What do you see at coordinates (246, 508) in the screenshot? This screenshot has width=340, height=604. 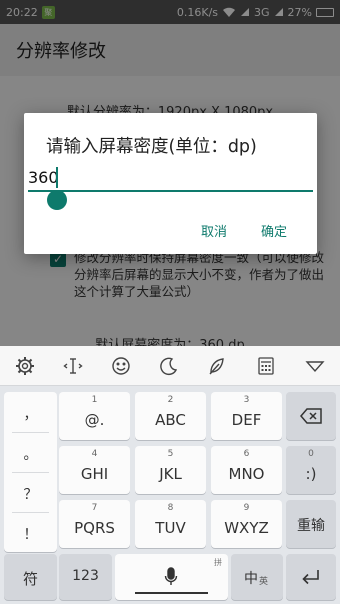 I see `key-9-number: 9` at bounding box center [246, 508].